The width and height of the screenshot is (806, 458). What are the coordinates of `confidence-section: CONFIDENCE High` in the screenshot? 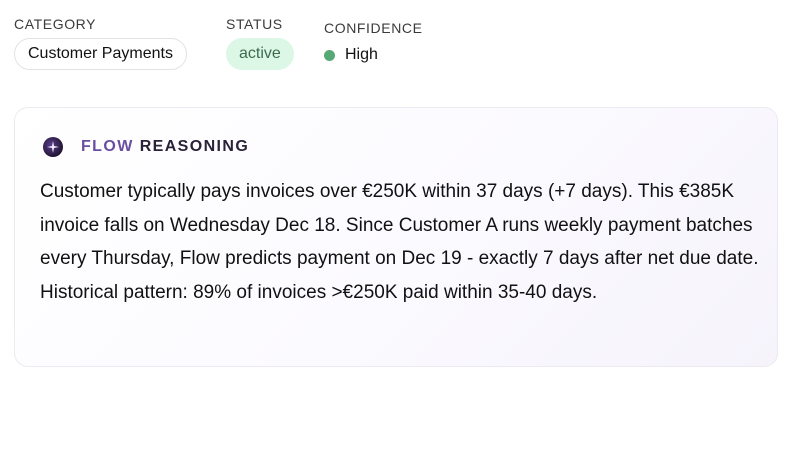 It's located at (373, 42).